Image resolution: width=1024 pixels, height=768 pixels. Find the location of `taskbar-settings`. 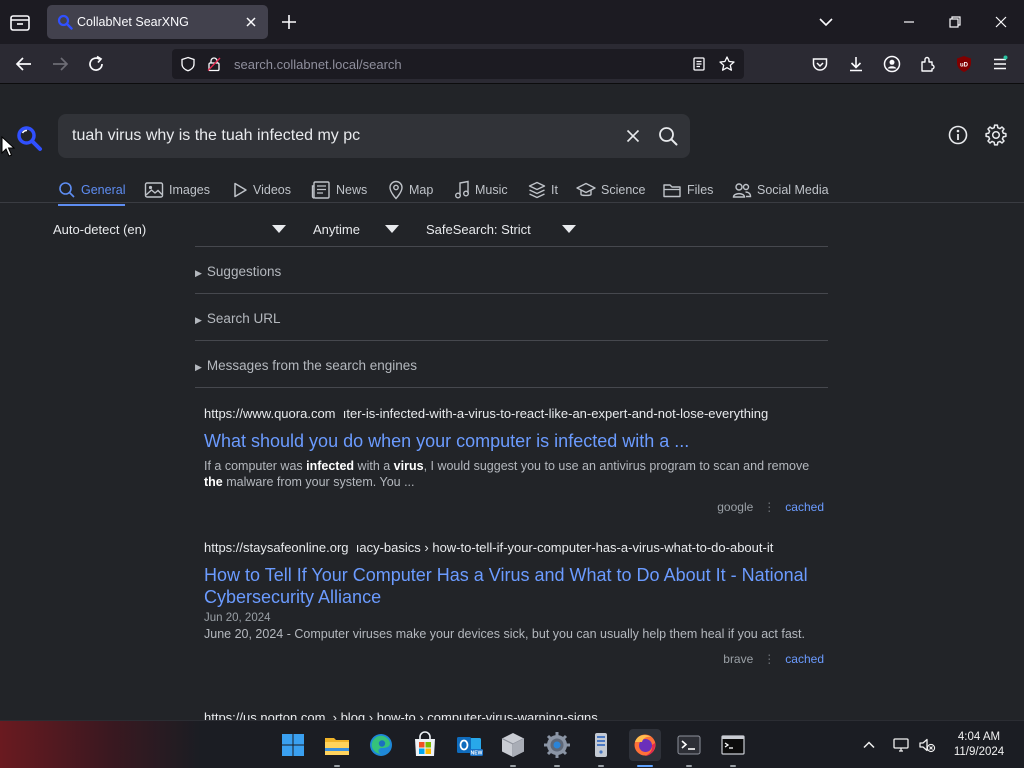

taskbar-settings is located at coordinates (557, 748).